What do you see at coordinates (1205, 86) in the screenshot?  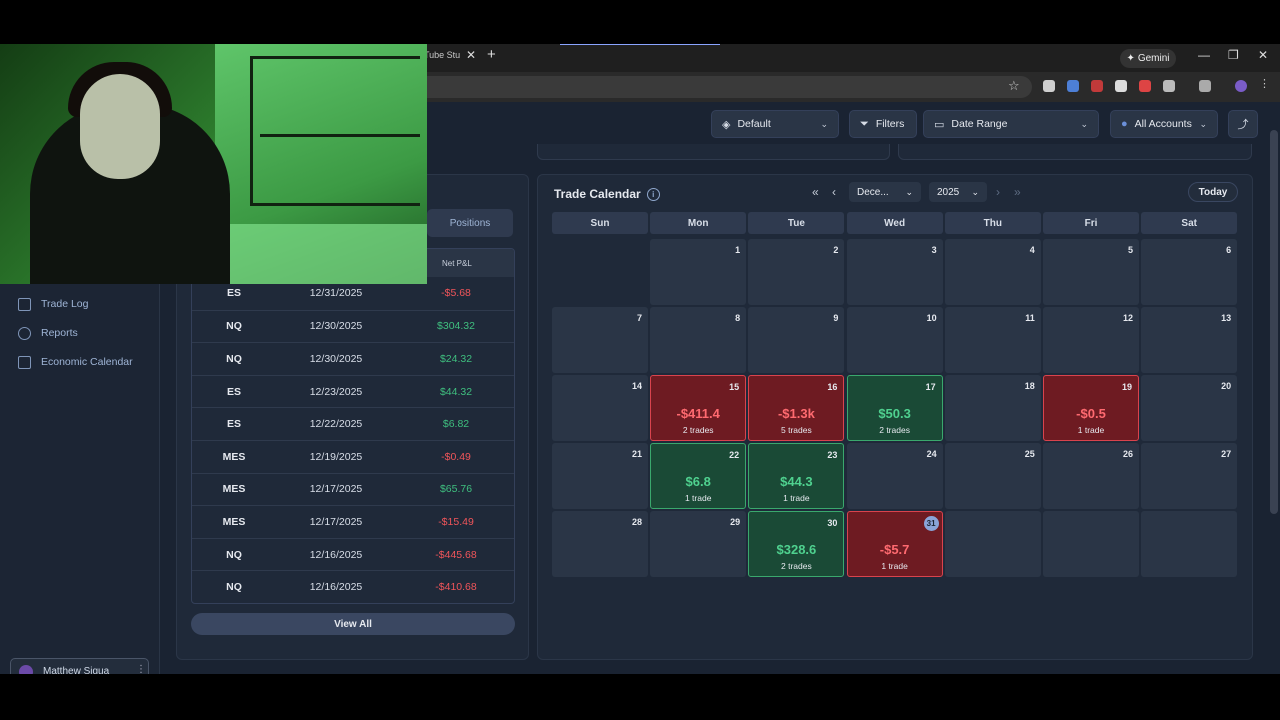 I see `side-panel-icon` at bounding box center [1205, 86].